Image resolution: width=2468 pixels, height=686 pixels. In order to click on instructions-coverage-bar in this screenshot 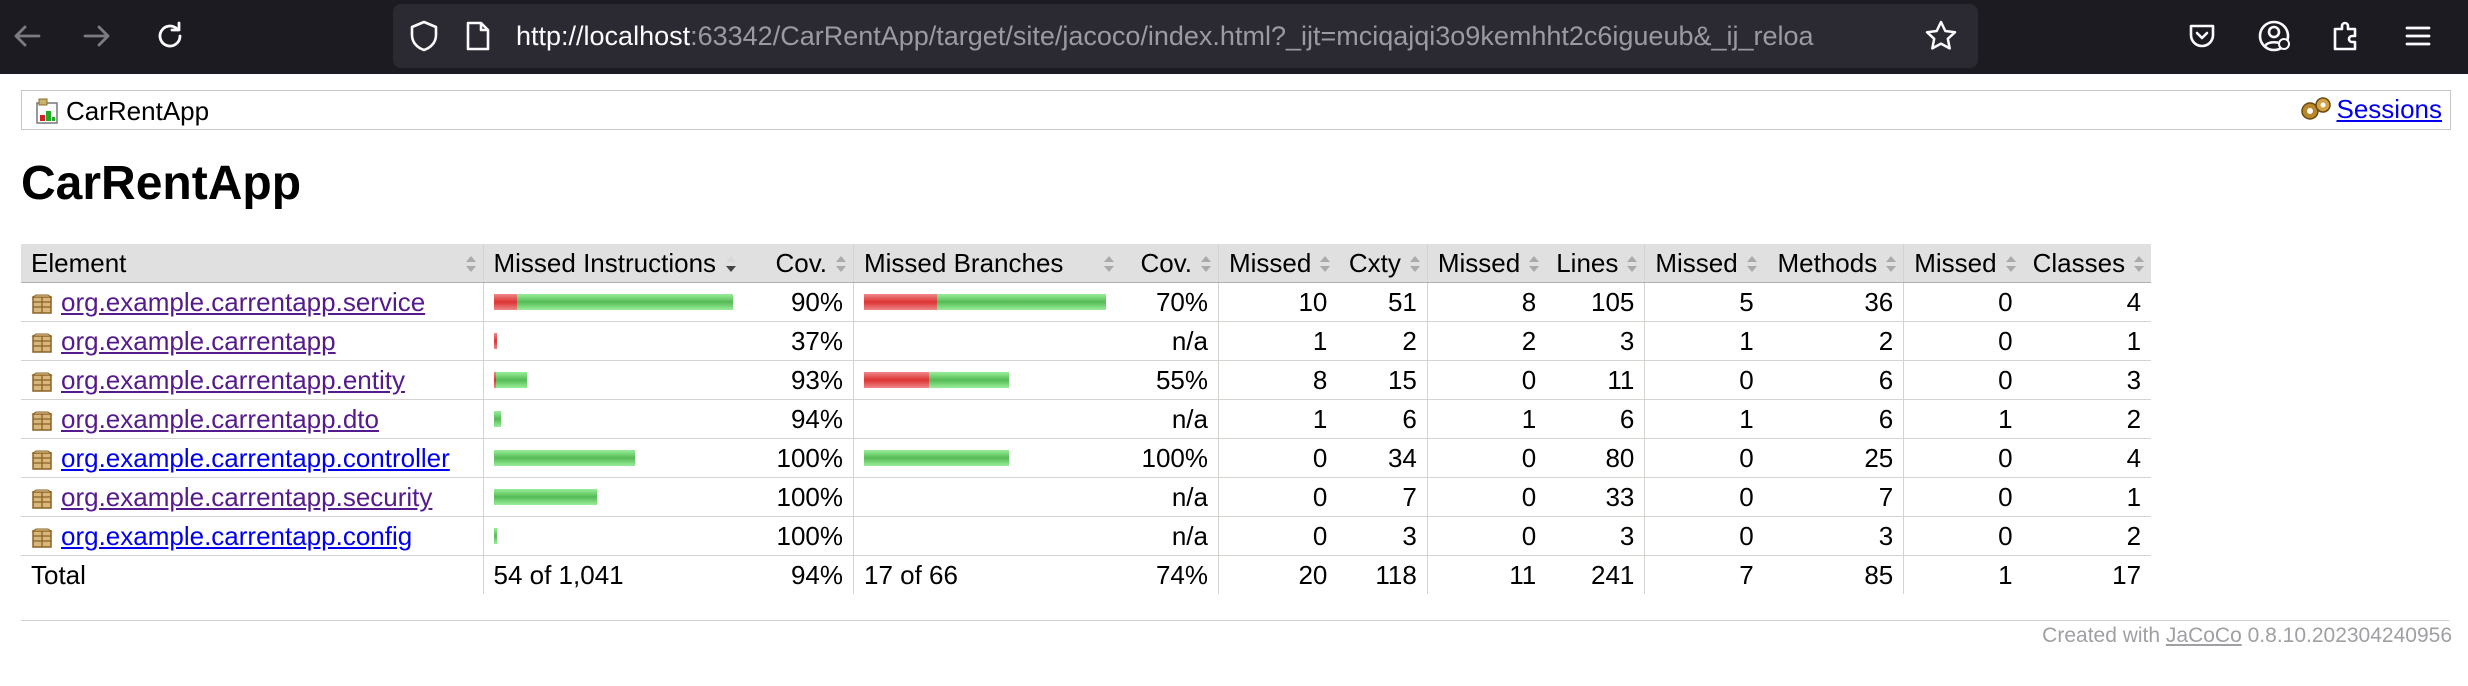, I will do `click(613, 341)`.